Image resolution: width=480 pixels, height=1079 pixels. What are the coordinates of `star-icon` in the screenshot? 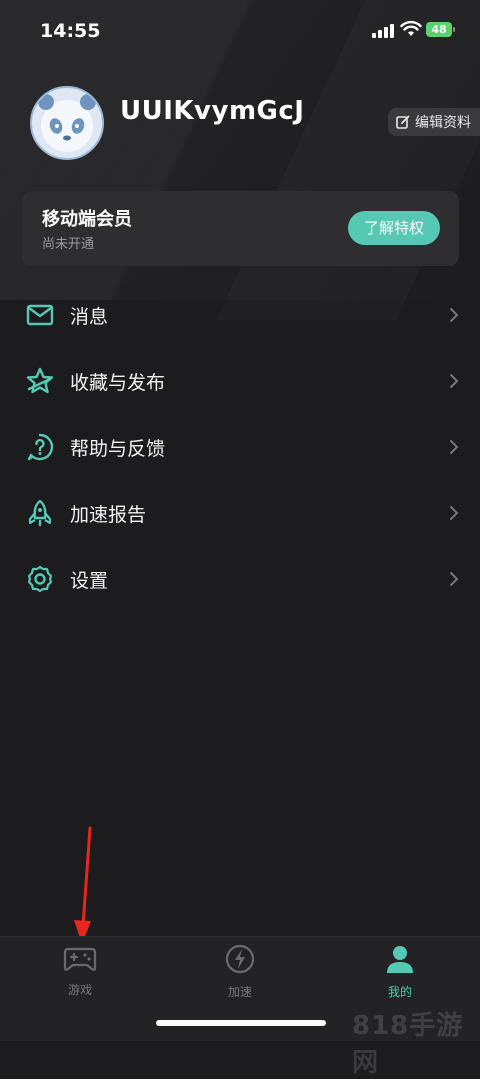 It's located at (40, 380).